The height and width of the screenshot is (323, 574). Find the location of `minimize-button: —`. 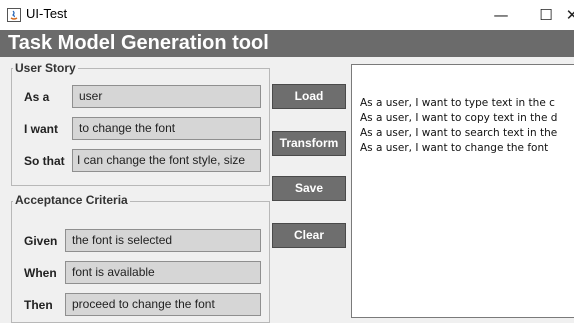

minimize-button: — is located at coordinates (501, 15).